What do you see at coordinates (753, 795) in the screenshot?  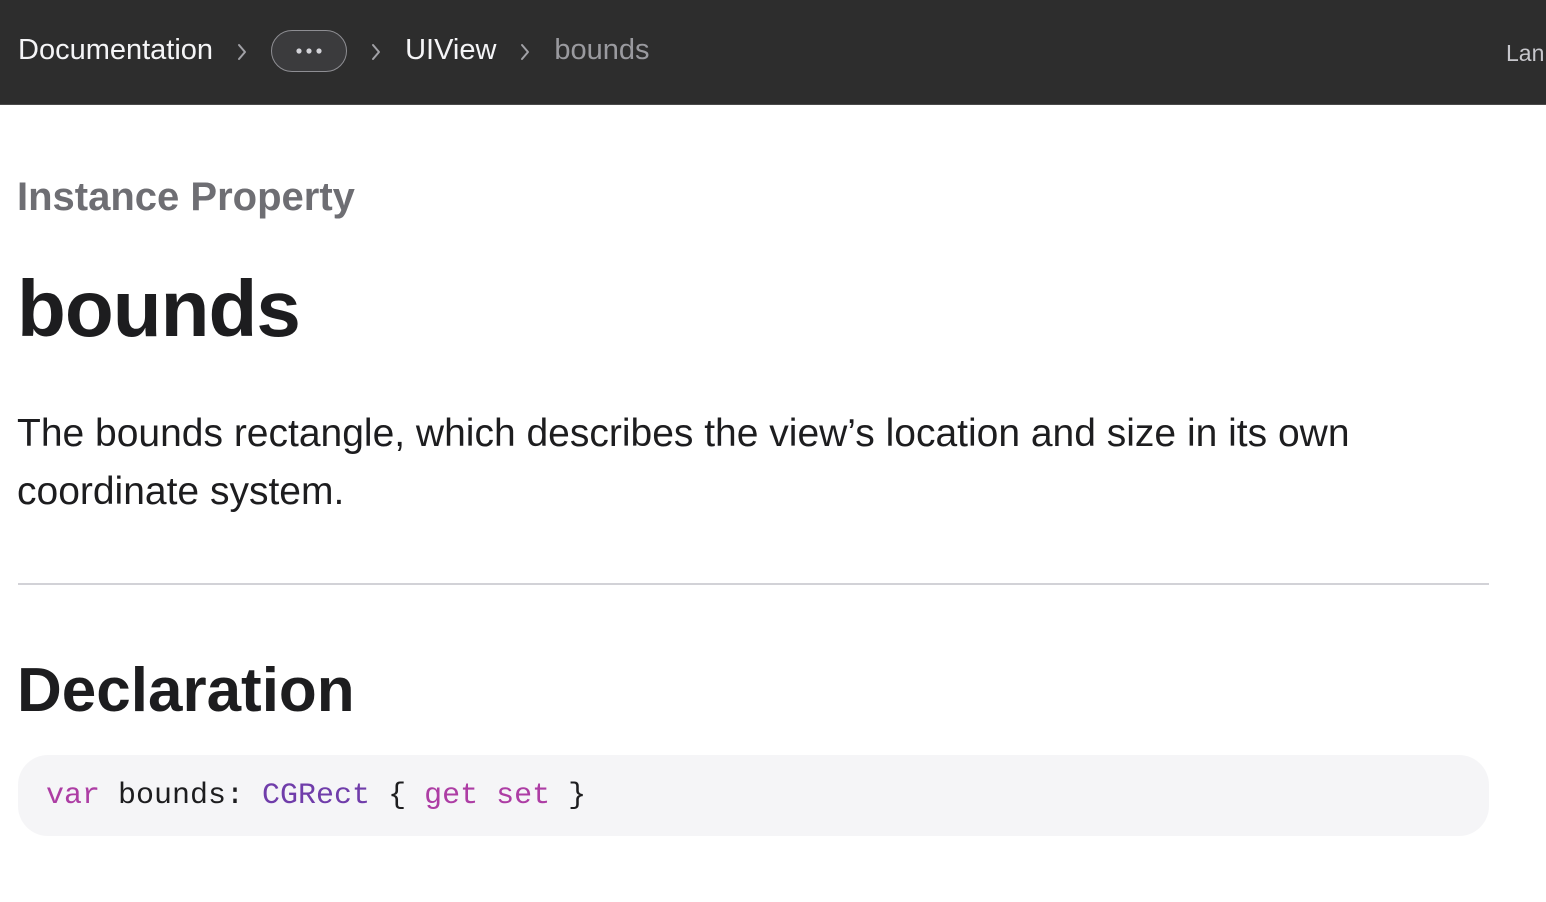 I see `declaration-code-block: var bounds: CGRect { get set }` at bounding box center [753, 795].